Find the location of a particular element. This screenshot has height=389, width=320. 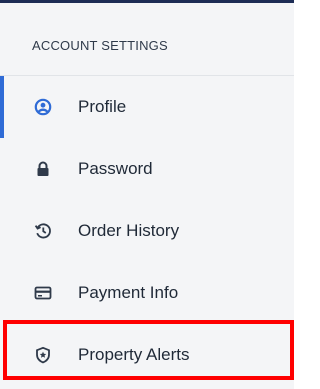

active-indicator is located at coordinates (2, 107).